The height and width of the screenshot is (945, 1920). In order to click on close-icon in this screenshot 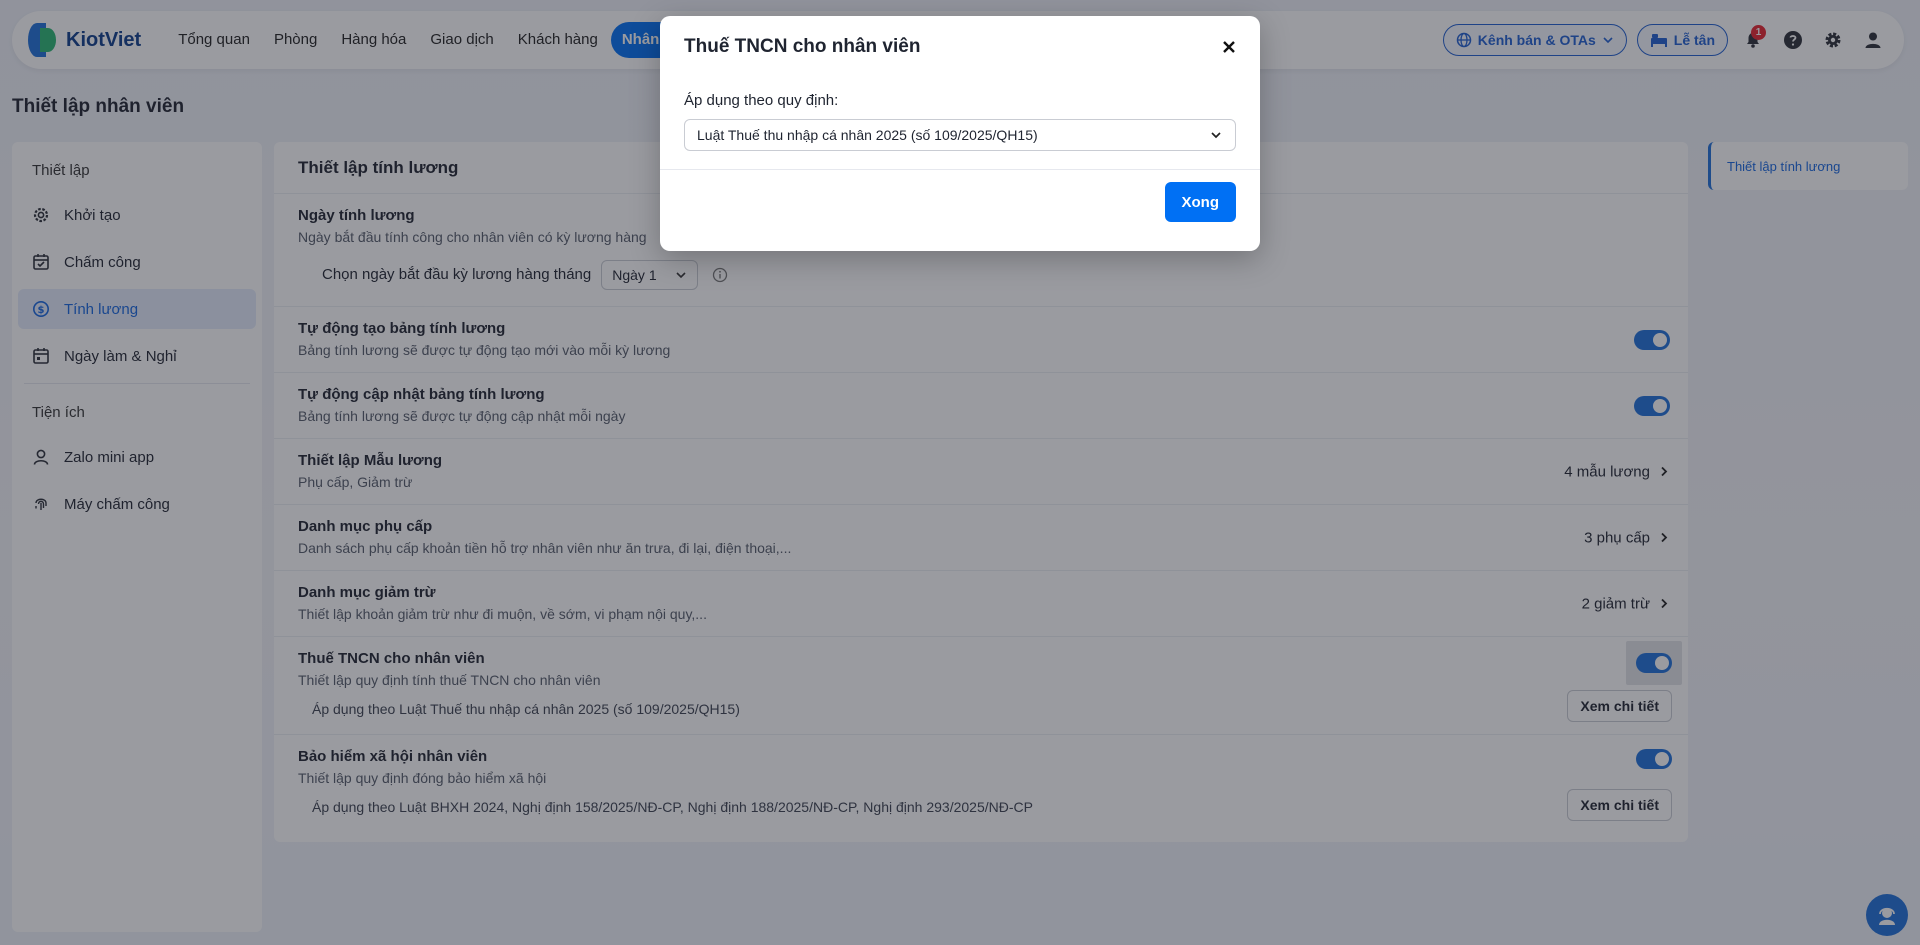, I will do `click(1229, 47)`.